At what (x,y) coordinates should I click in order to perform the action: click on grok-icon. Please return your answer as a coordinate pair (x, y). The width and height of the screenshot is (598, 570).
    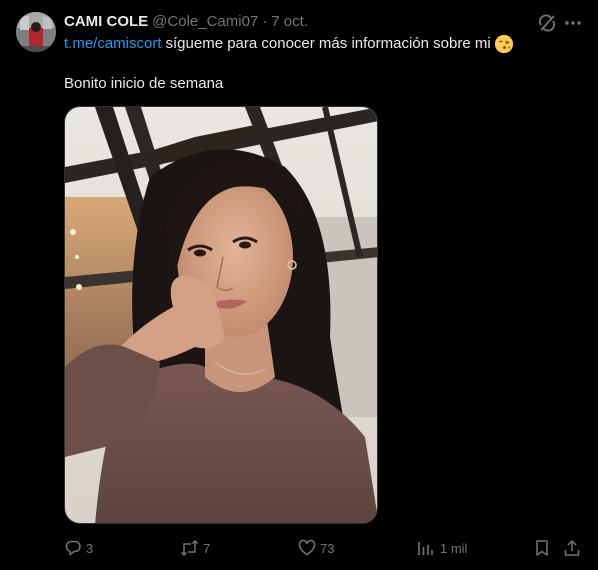
    Looking at the image, I should click on (547, 23).